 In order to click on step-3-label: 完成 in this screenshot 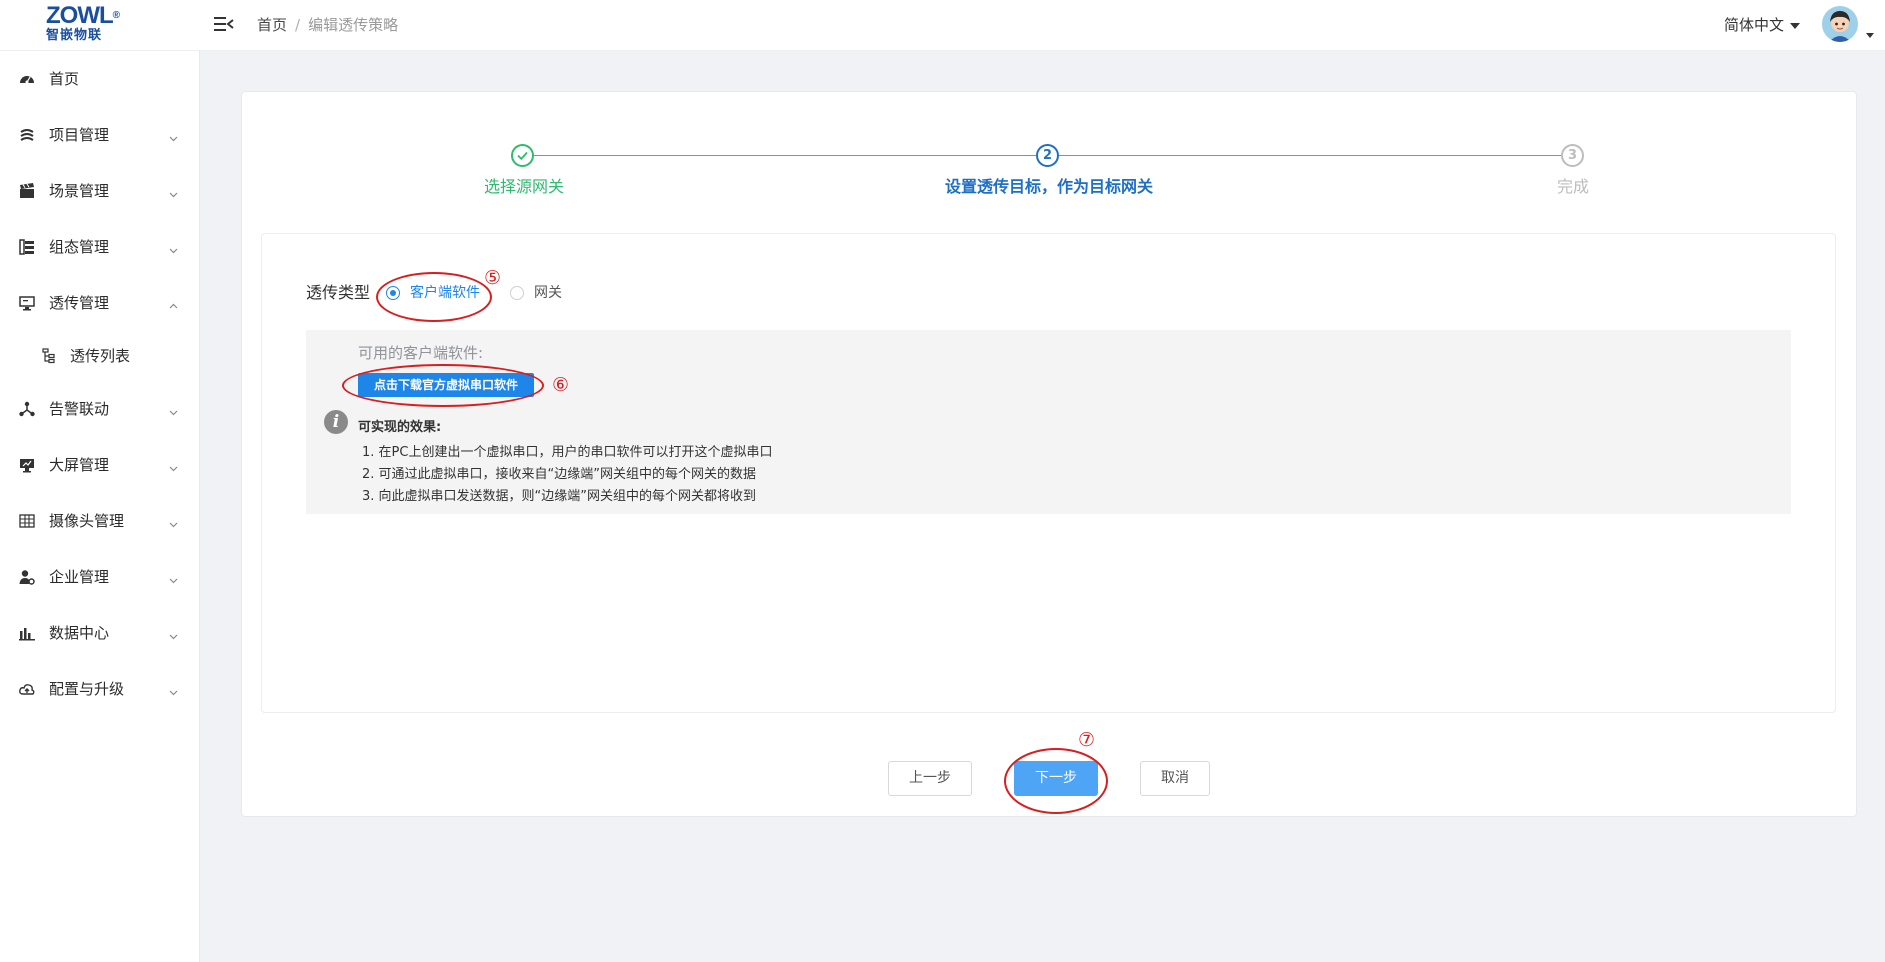, I will do `click(1573, 186)`.